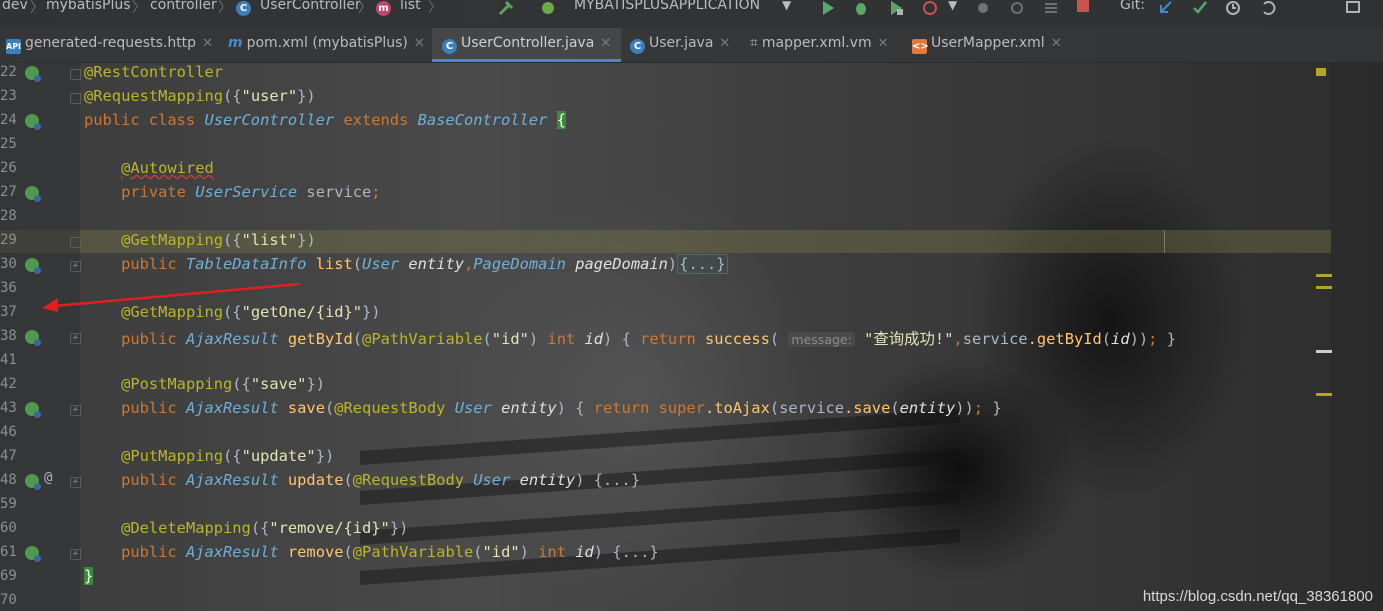  I want to click on tab-user-java: C User.java ✕, so click(680, 45).